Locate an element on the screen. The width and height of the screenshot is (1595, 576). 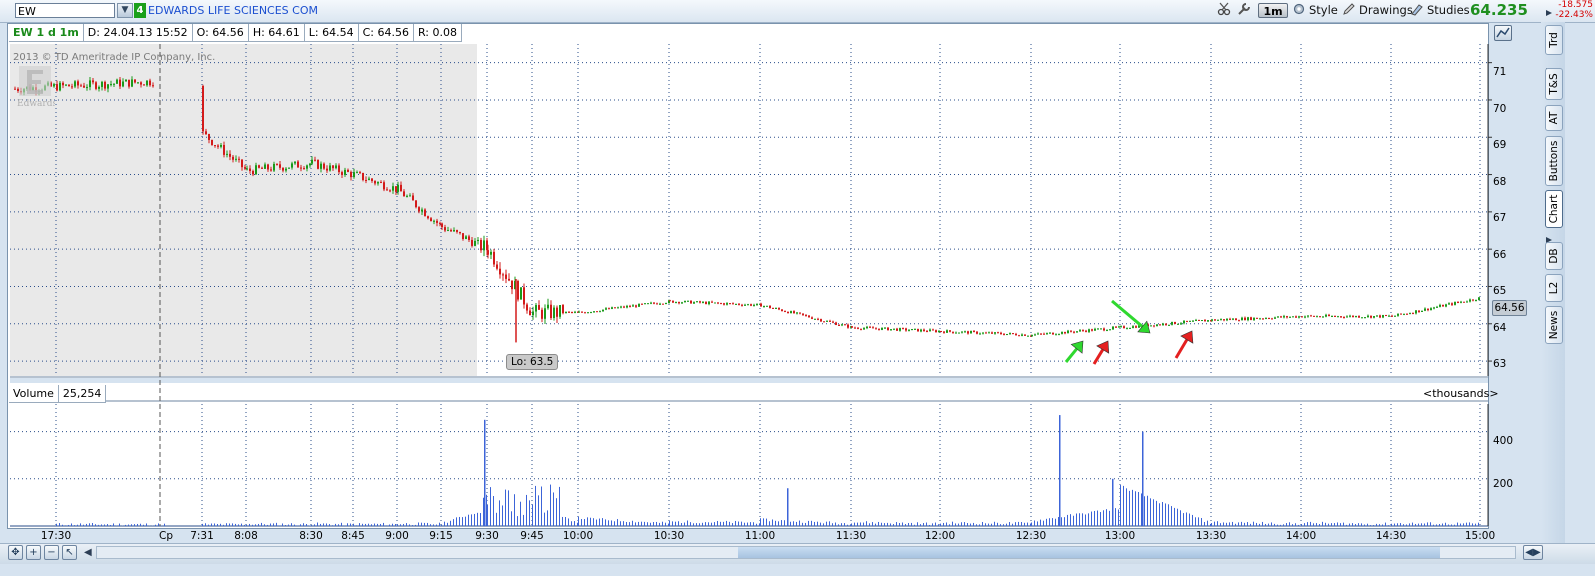
cursor-icon: ↖ is located at coordinates (69, 552).